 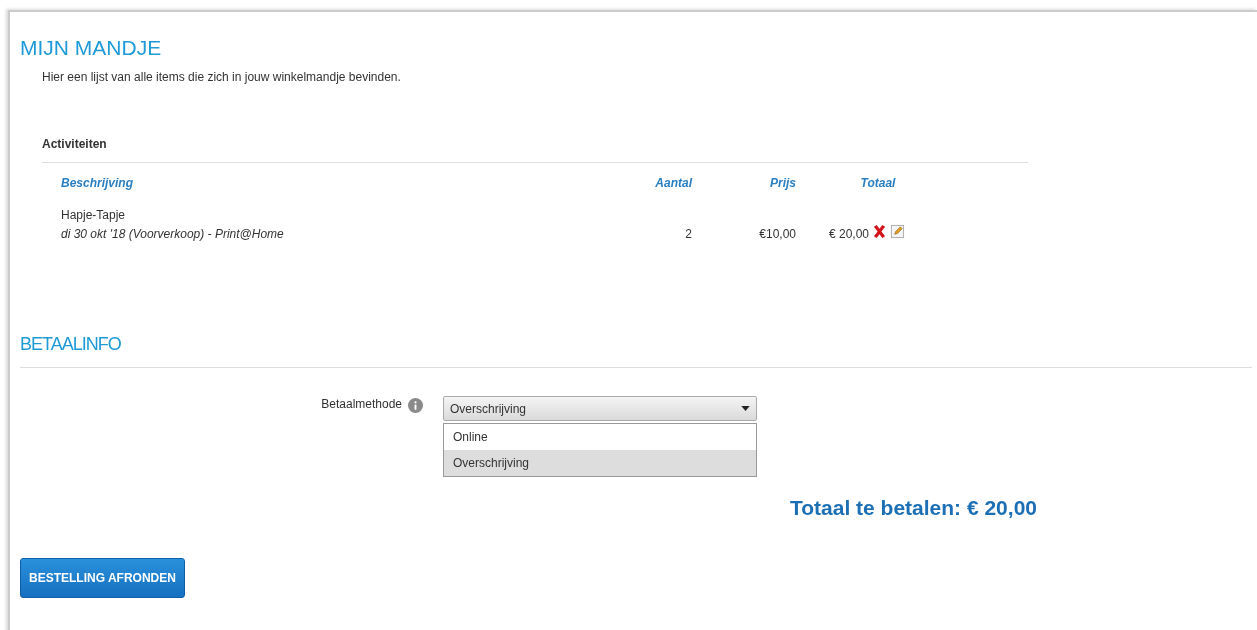 I want to click on dropdown-option: Online, so click(x=600, y=437).